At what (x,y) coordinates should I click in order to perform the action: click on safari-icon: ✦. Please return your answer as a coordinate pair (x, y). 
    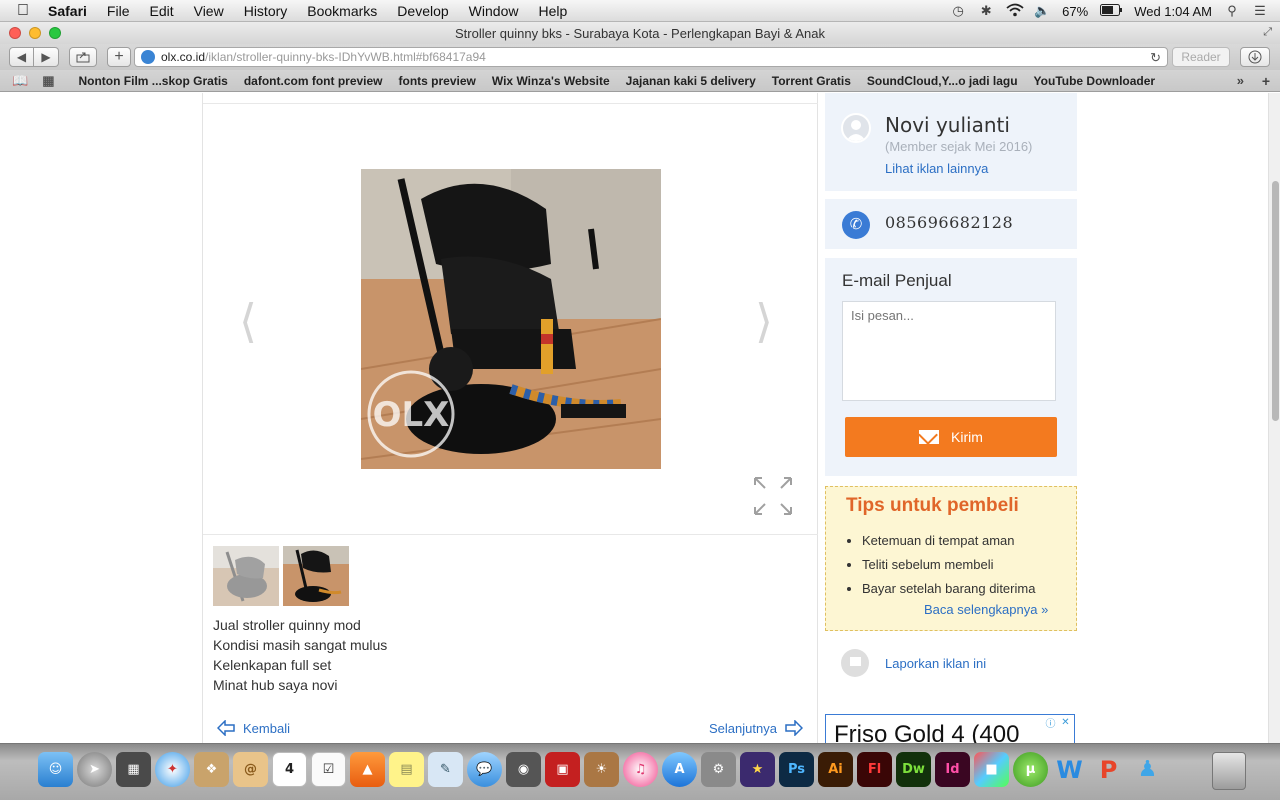
    Looking at the image, I should click on (172, 769).